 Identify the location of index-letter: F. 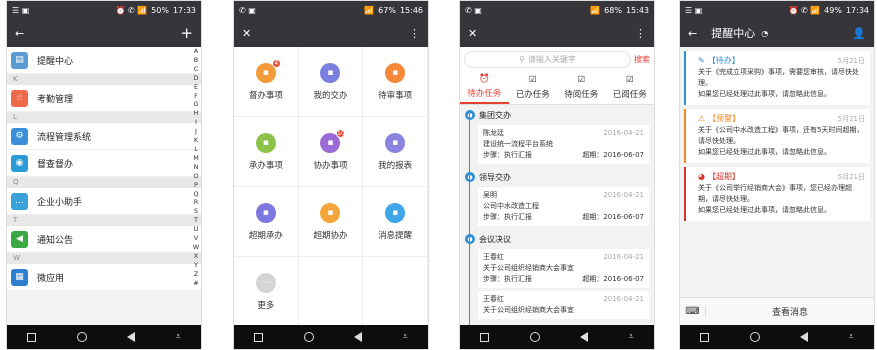
(196, 96).